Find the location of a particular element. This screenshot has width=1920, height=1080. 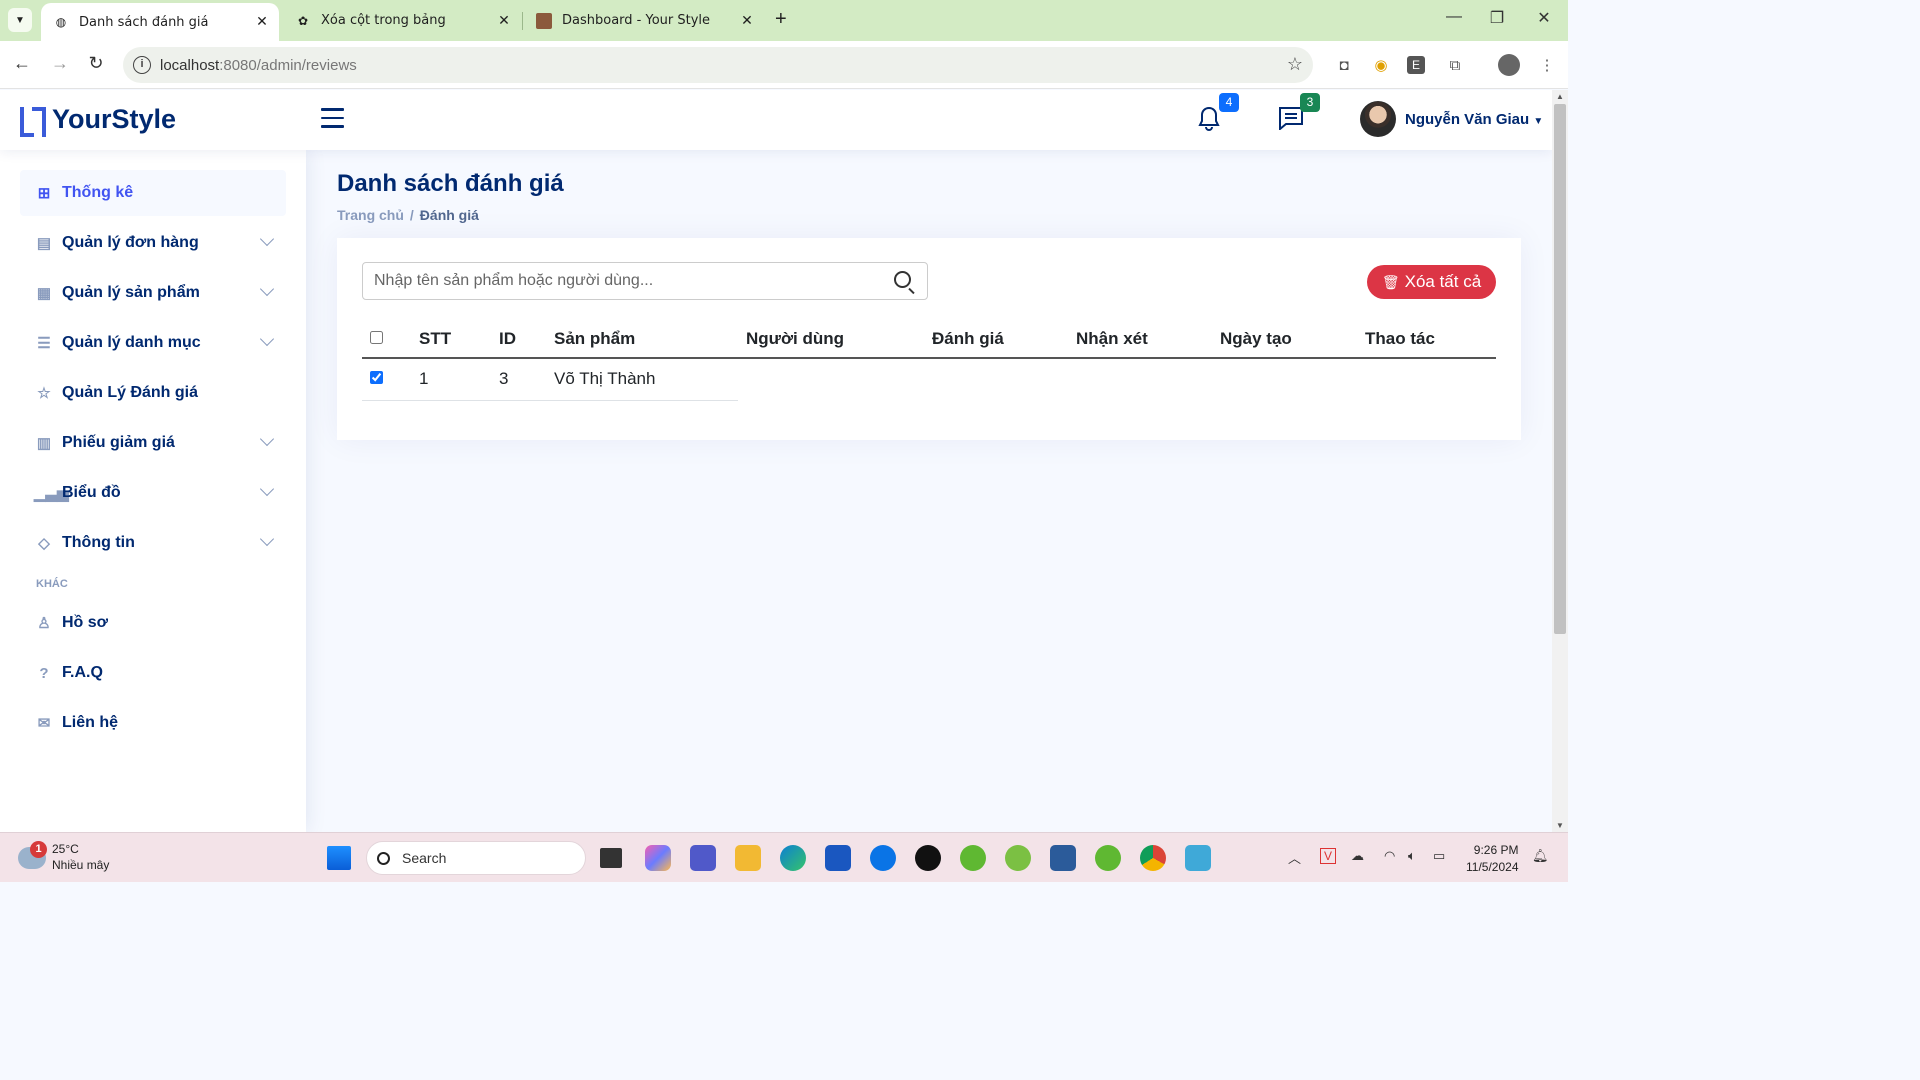

edge-icon is located at coordinates (793, 858).